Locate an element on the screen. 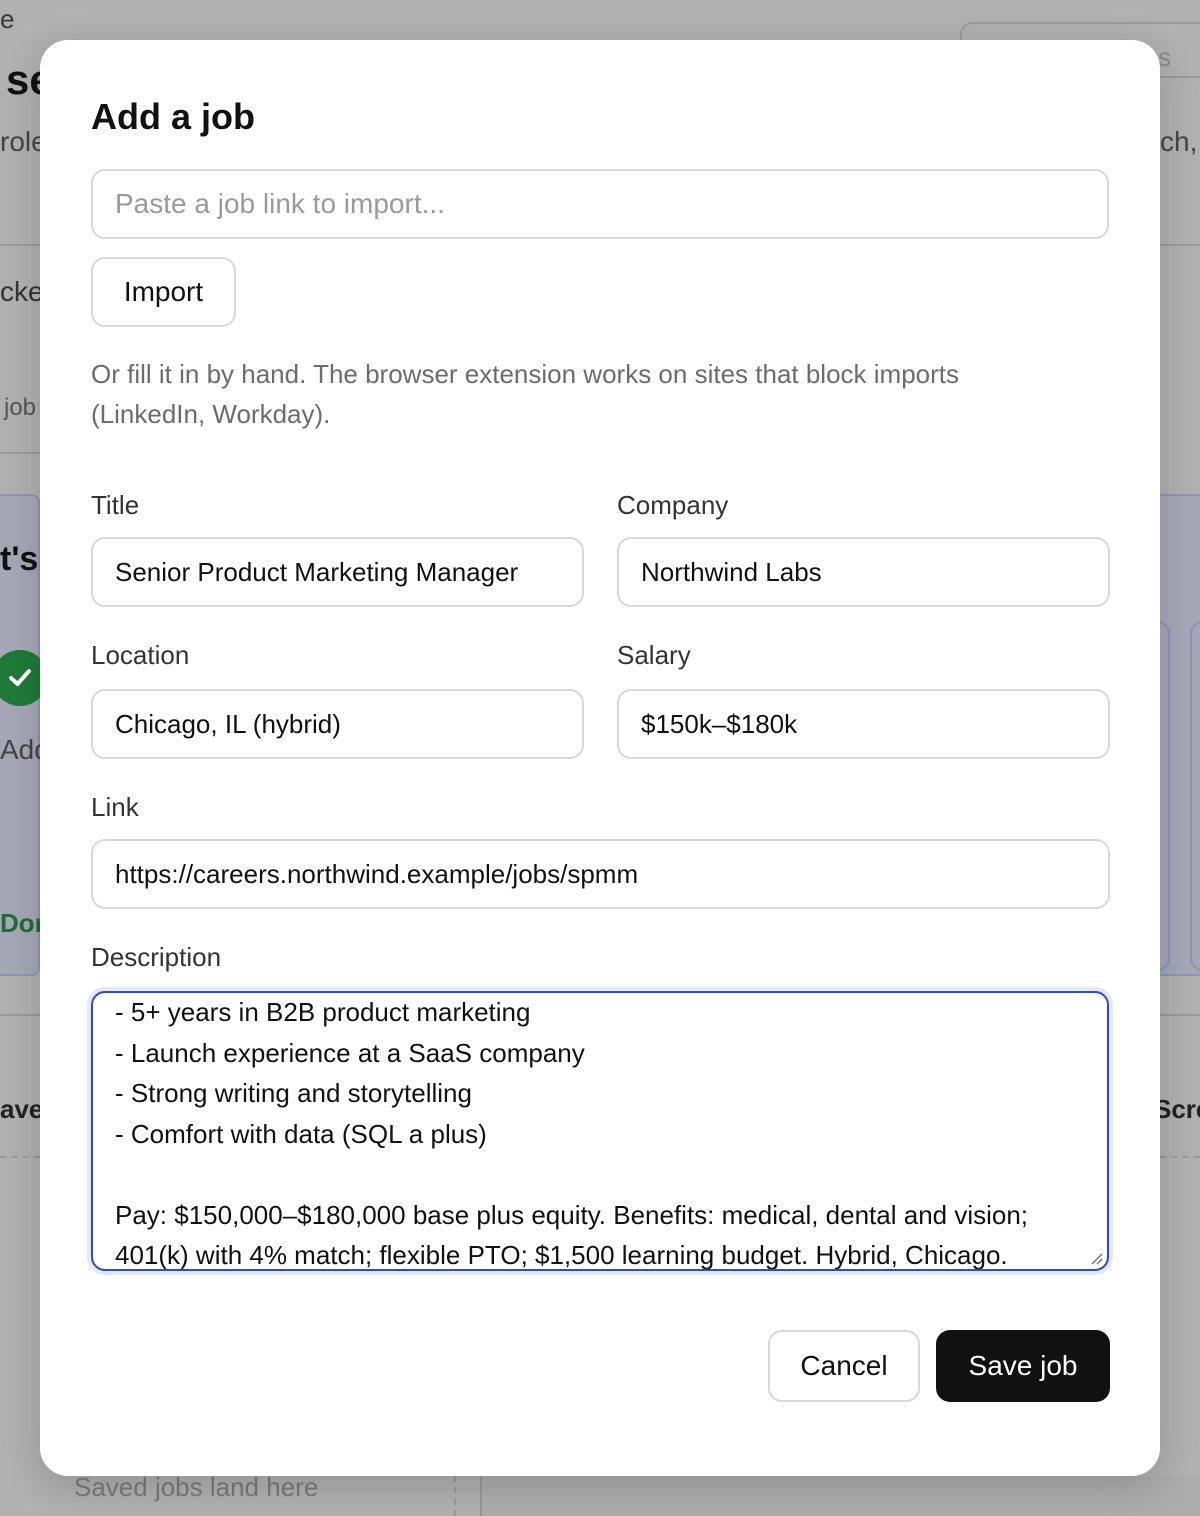 This screenshot has height=1516, width=1200. location-field: Chicago, IL (hybrid) is located at coordinates (337, 724).